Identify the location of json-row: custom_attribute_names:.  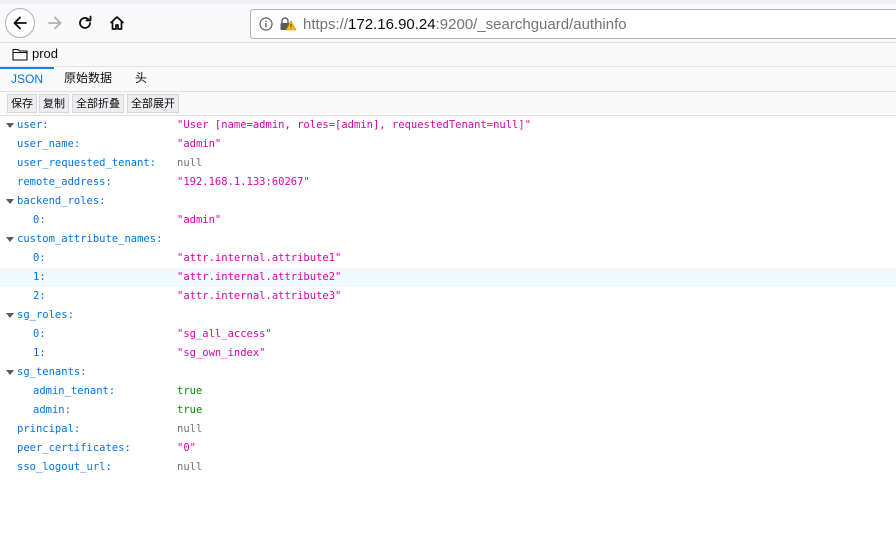
(448, 239).